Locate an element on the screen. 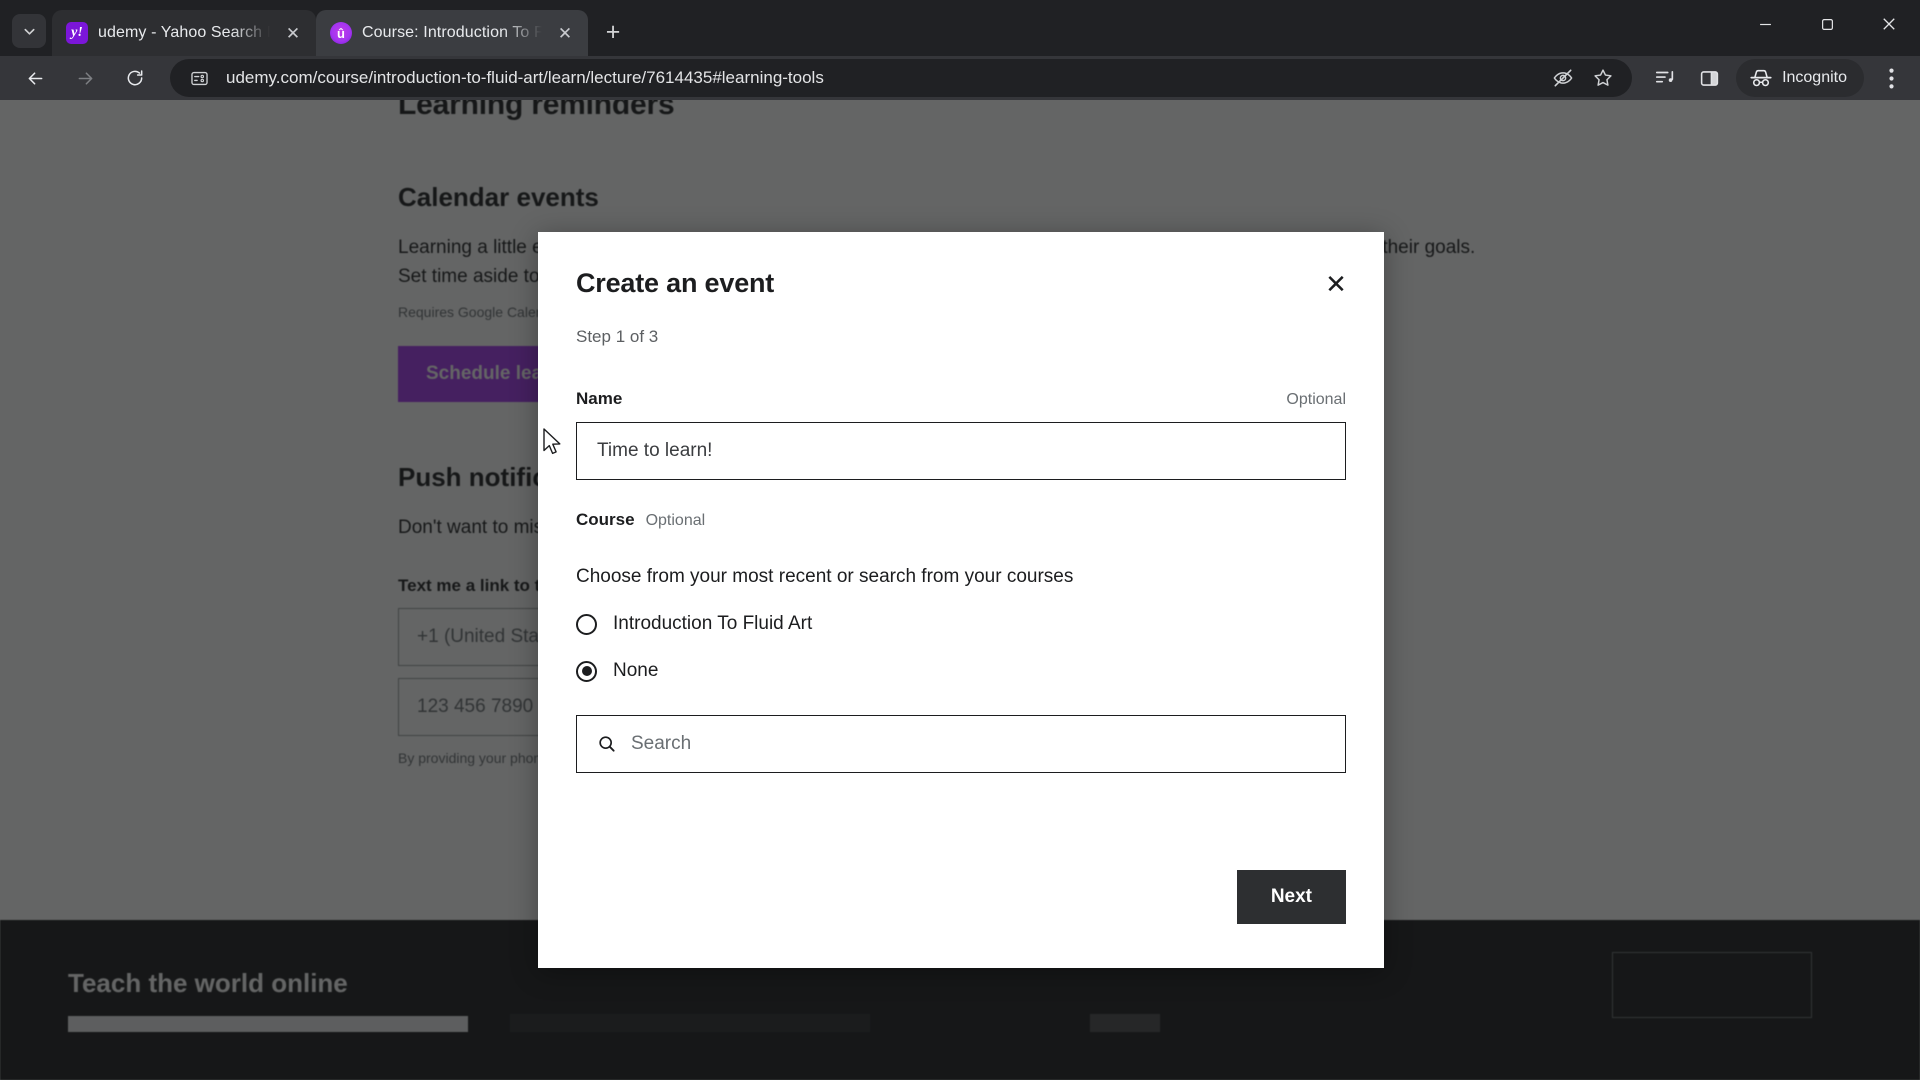 Image resolution: width=1920 pixels, height=1080 pixels. incognito-indicator: Incognito is located at coordinates (1800, 78).